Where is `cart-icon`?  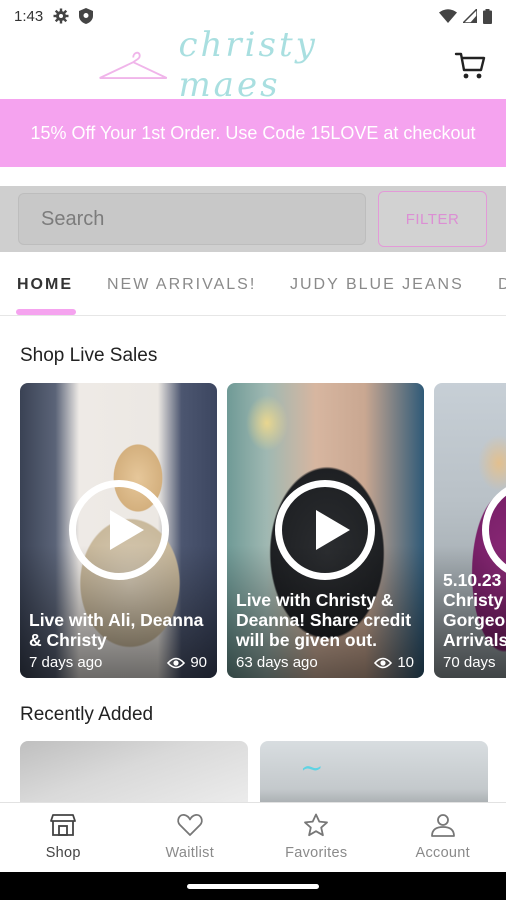
cart-icon is located at coordinates (470, 65).